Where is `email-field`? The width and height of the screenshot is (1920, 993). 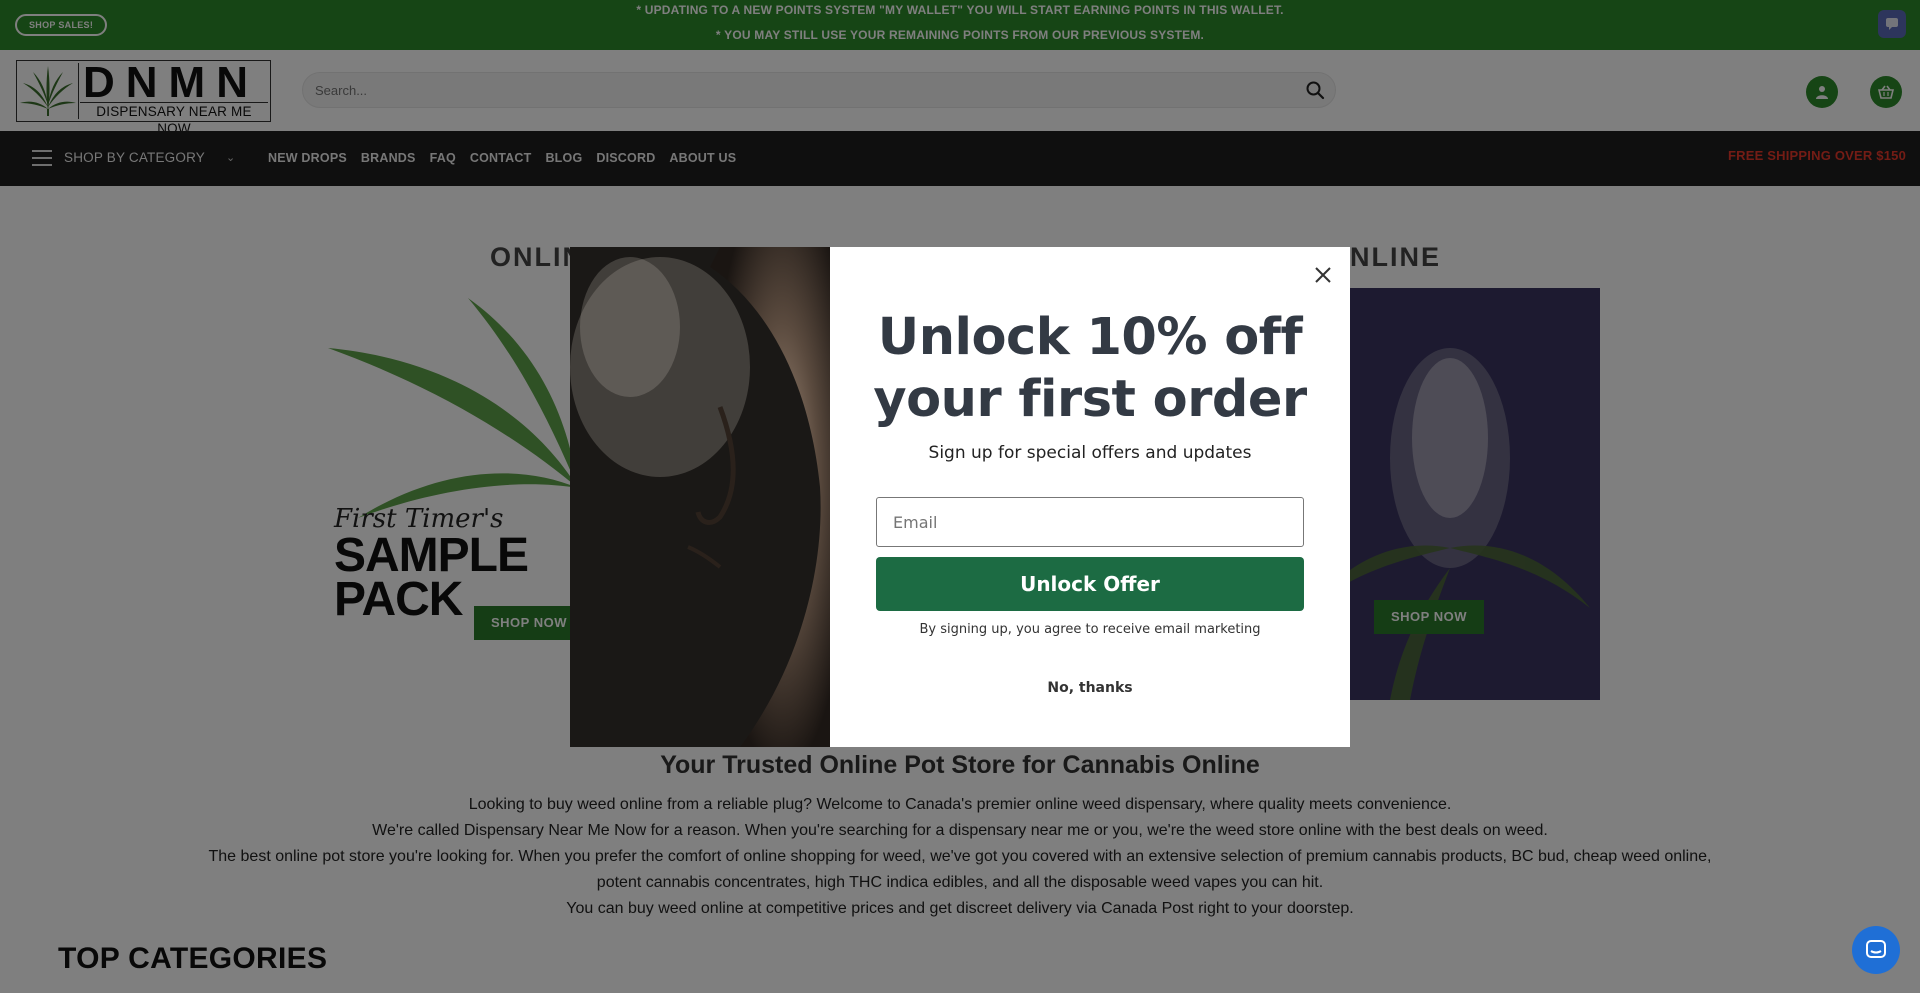
email-field is located at coordinates (1090, 522).